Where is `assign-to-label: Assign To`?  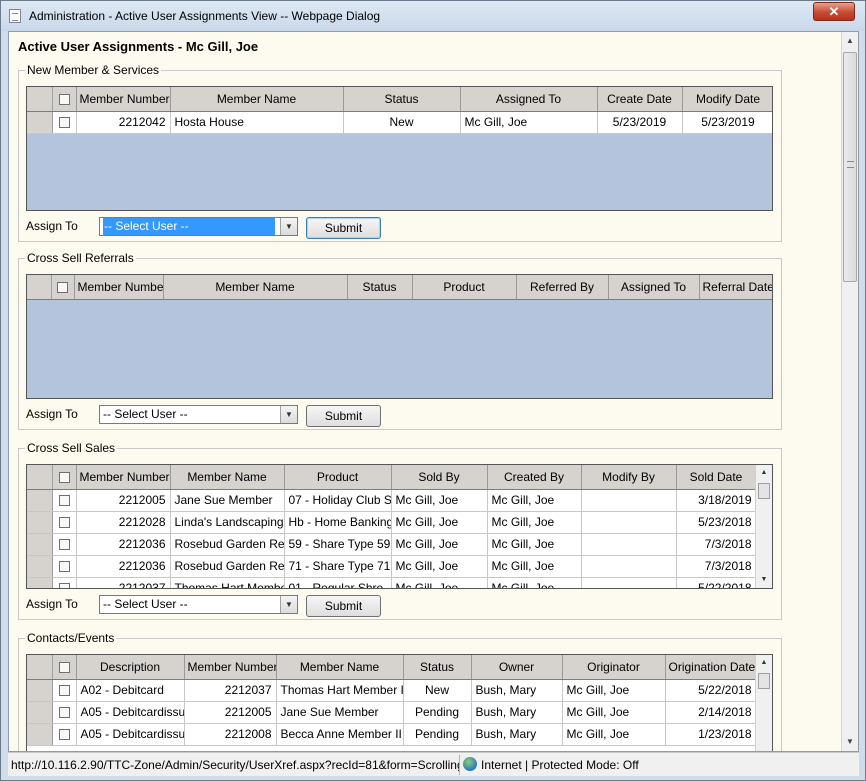 assign-to-label: Assign To is located at coordinates (52, 604).